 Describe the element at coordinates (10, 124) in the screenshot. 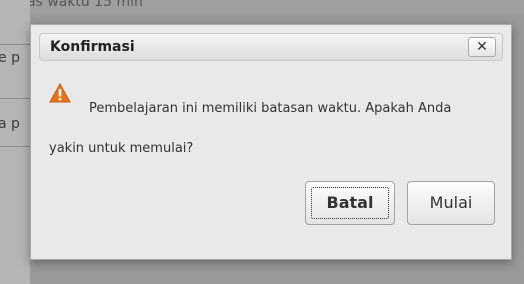

I see `background-text-2: a p` at that location.